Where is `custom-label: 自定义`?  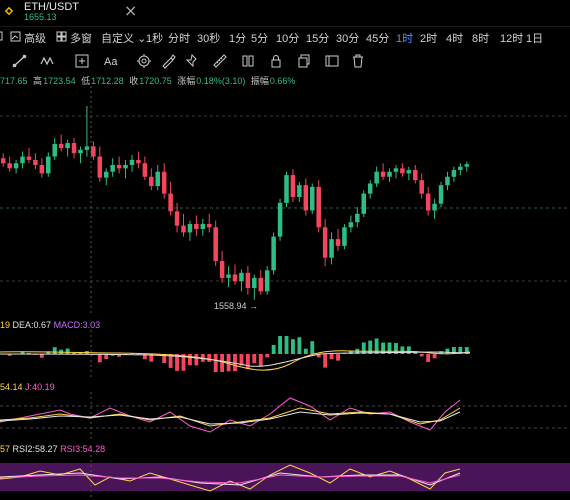 custom-label: 自定义 is located at coordinates (117, 39).